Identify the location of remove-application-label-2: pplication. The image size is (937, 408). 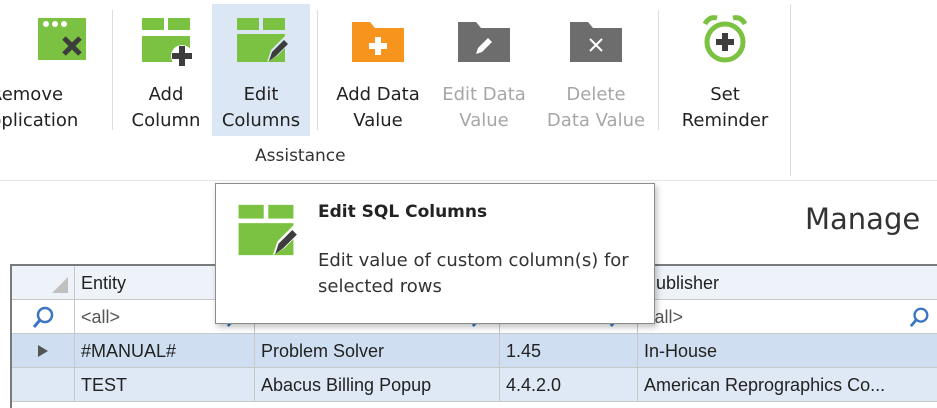
(39, 120).